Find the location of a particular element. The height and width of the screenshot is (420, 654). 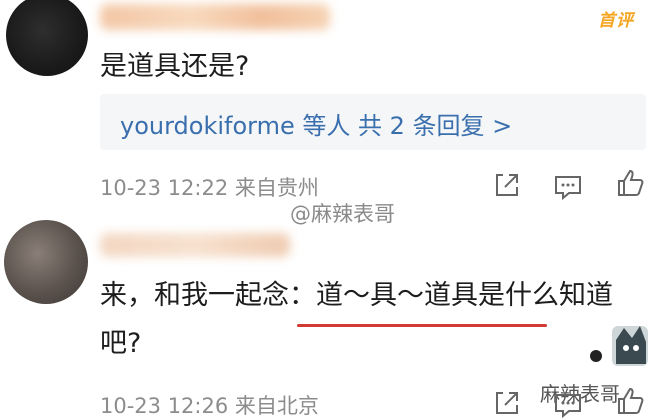

first-comment-badge: 首评 is located at coordinates (616, 21).